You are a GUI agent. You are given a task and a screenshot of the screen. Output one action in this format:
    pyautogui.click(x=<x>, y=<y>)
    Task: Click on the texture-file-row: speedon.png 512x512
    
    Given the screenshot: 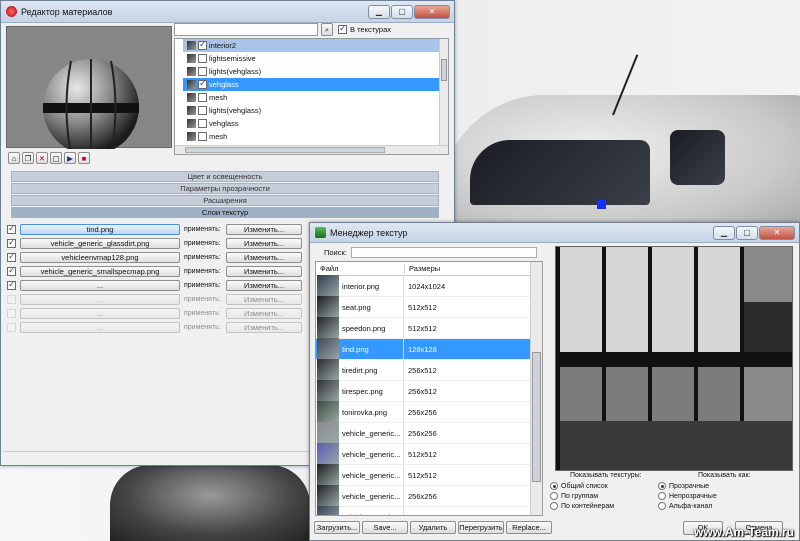 What is the action you would take?
    pyautogui.click(x=429, y=328)
    